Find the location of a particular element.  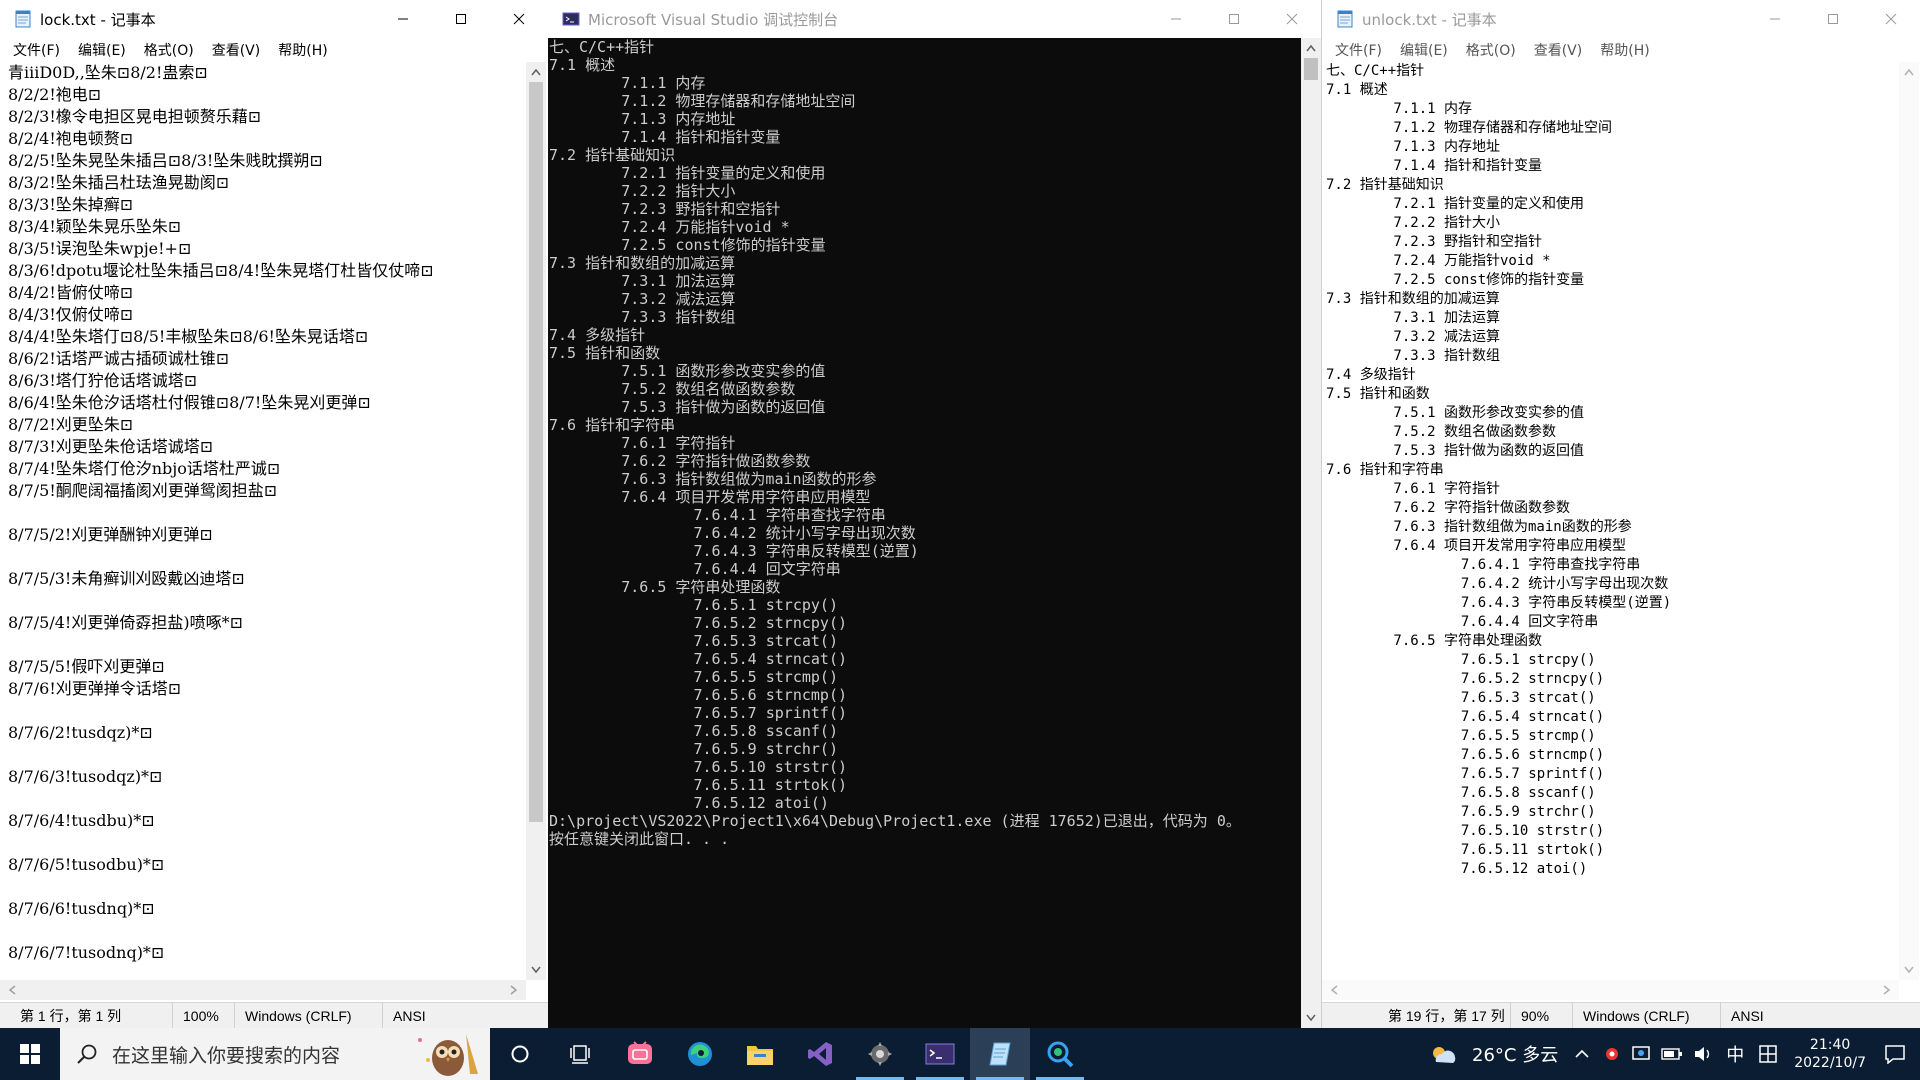

windows-logo-icon is located at coordinates (30, 1054).